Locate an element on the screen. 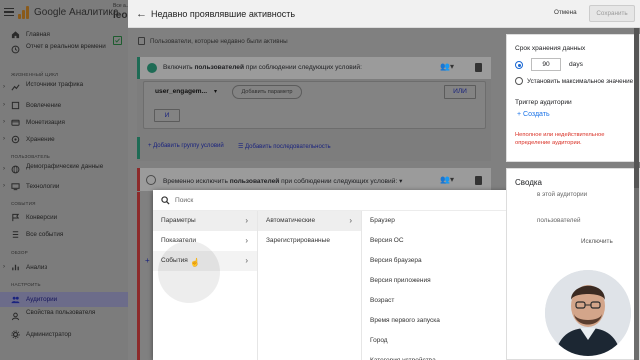 This screenshot has height=360, width=640. menu-search-bar: Поиск × is located at coordinates (352, 200).